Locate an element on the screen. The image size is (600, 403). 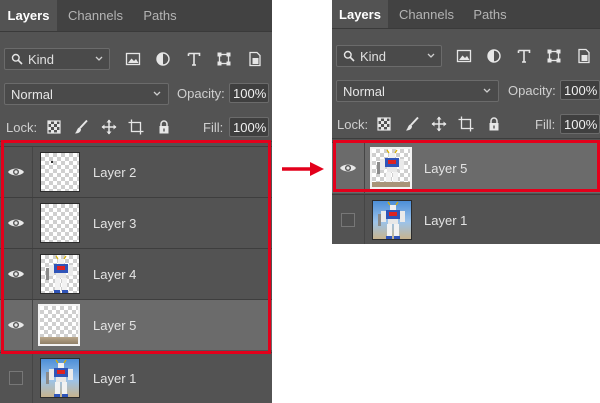
layer-row-layer-2: Layer 2 is located at coordinates (136, 171).